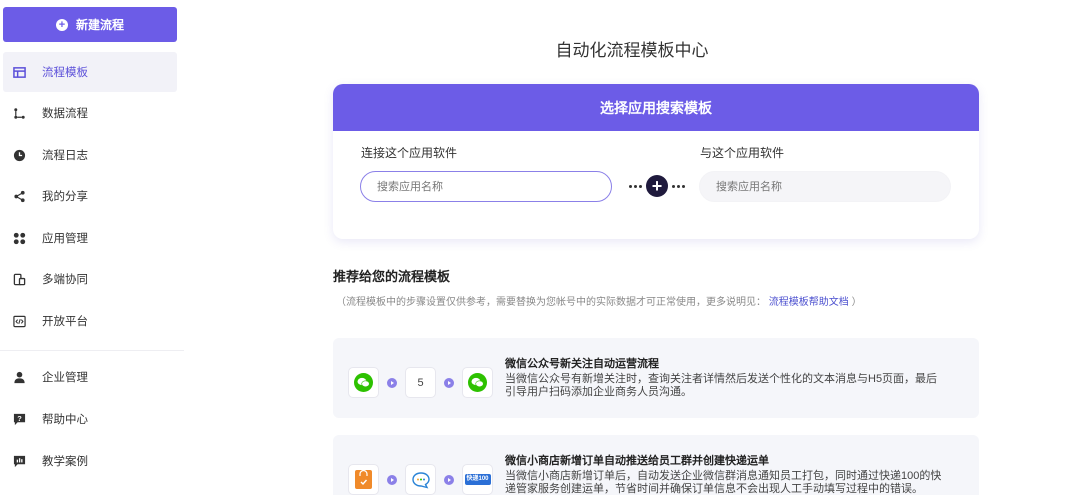 The width and height of the screenshot is (1080, 495). Describe the element at coordinates (90, 461) in the screenshot. I see `sidebar-item-tutorials: 教学案例` at that location.